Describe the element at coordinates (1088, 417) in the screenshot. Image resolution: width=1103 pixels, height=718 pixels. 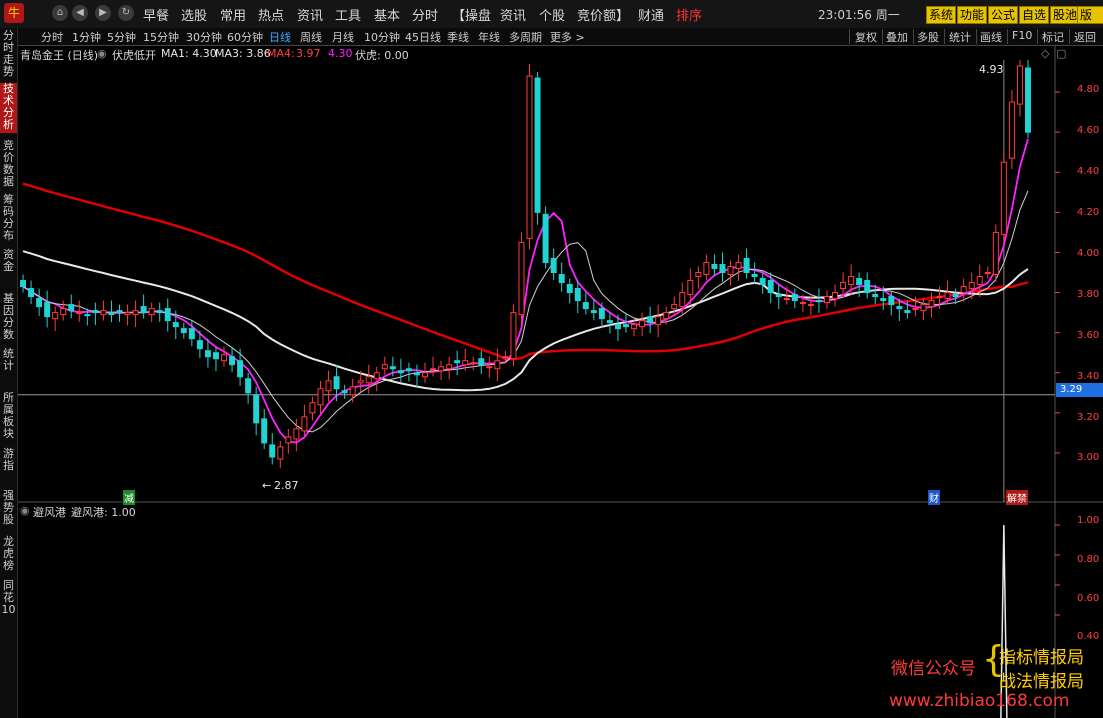
I see `axis-tick: 3.20` at that location.